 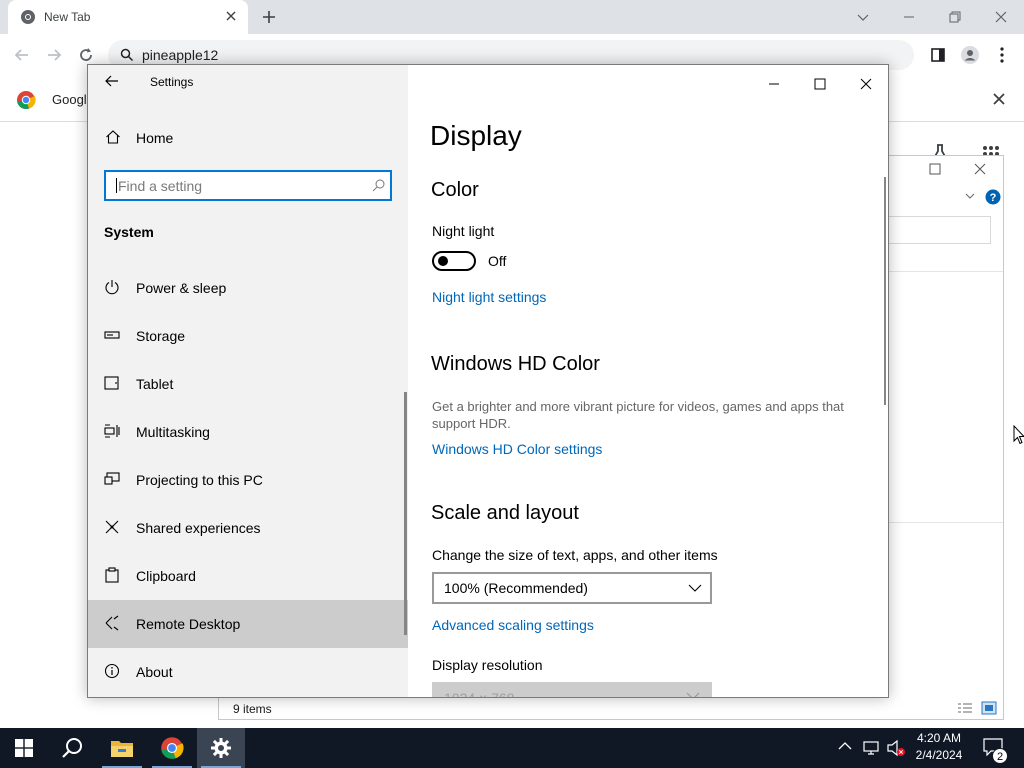 What do you see at coordinates (248, 185) in the screenshot?
I see `find-setting-input: Find a setting` at bounding box center [248, 185].